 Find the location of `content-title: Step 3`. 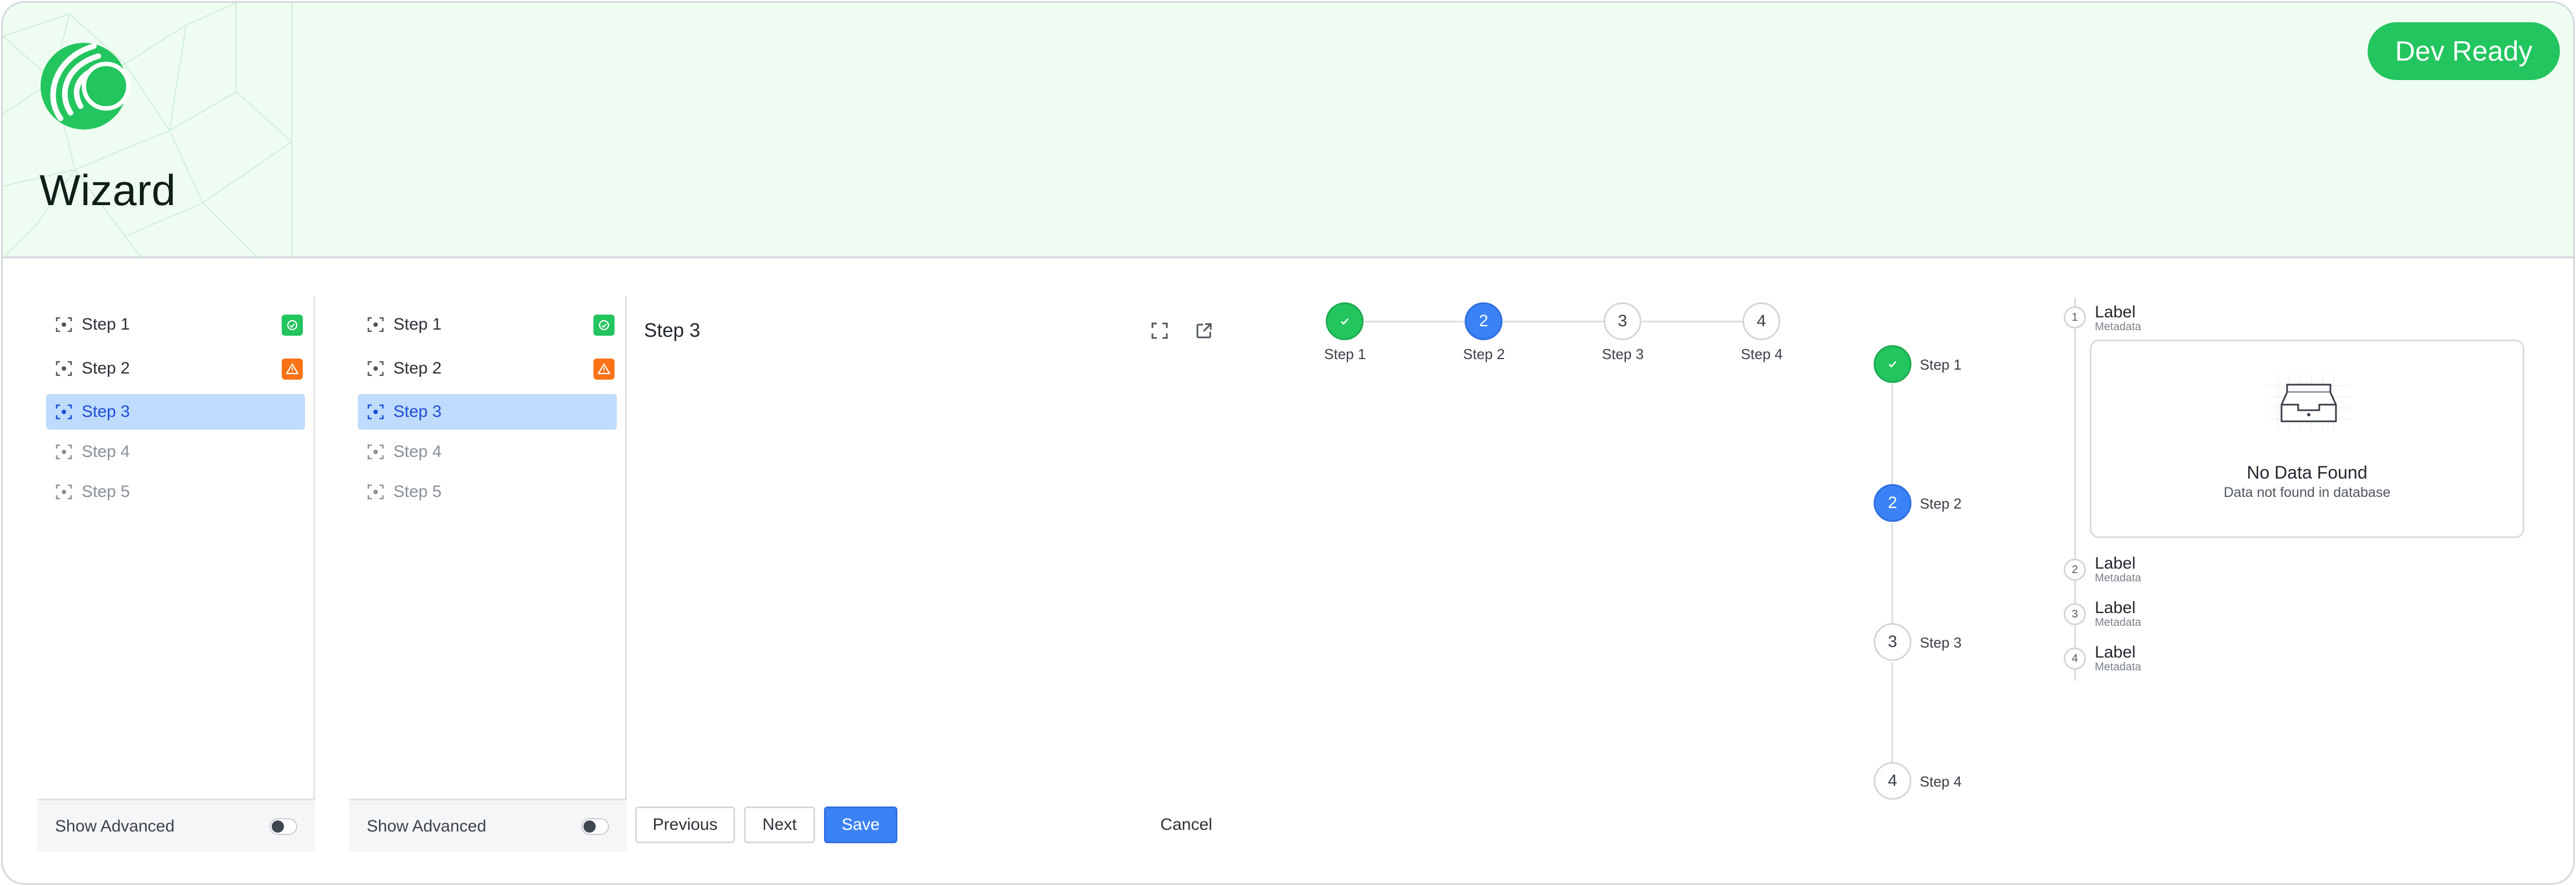

content-title: Step 3 is located at coordinates (672, 331).